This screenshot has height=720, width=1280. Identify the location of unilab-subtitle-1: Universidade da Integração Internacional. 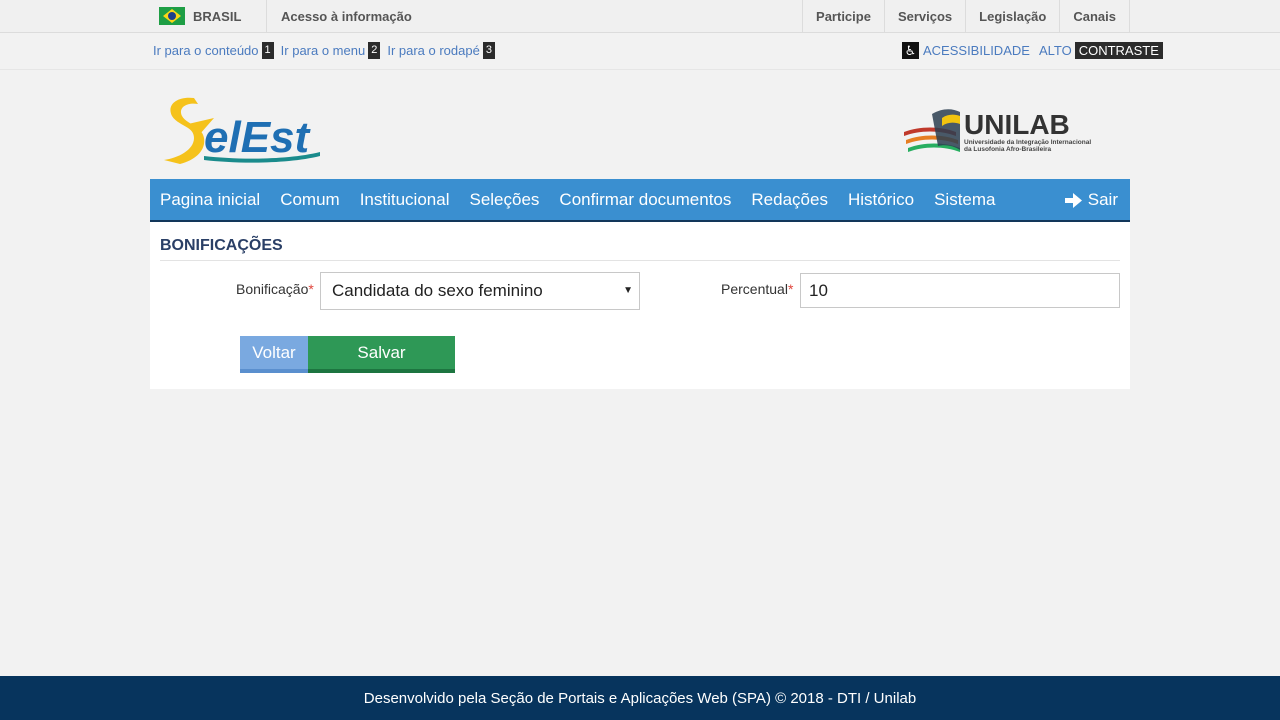
(1027, 142).